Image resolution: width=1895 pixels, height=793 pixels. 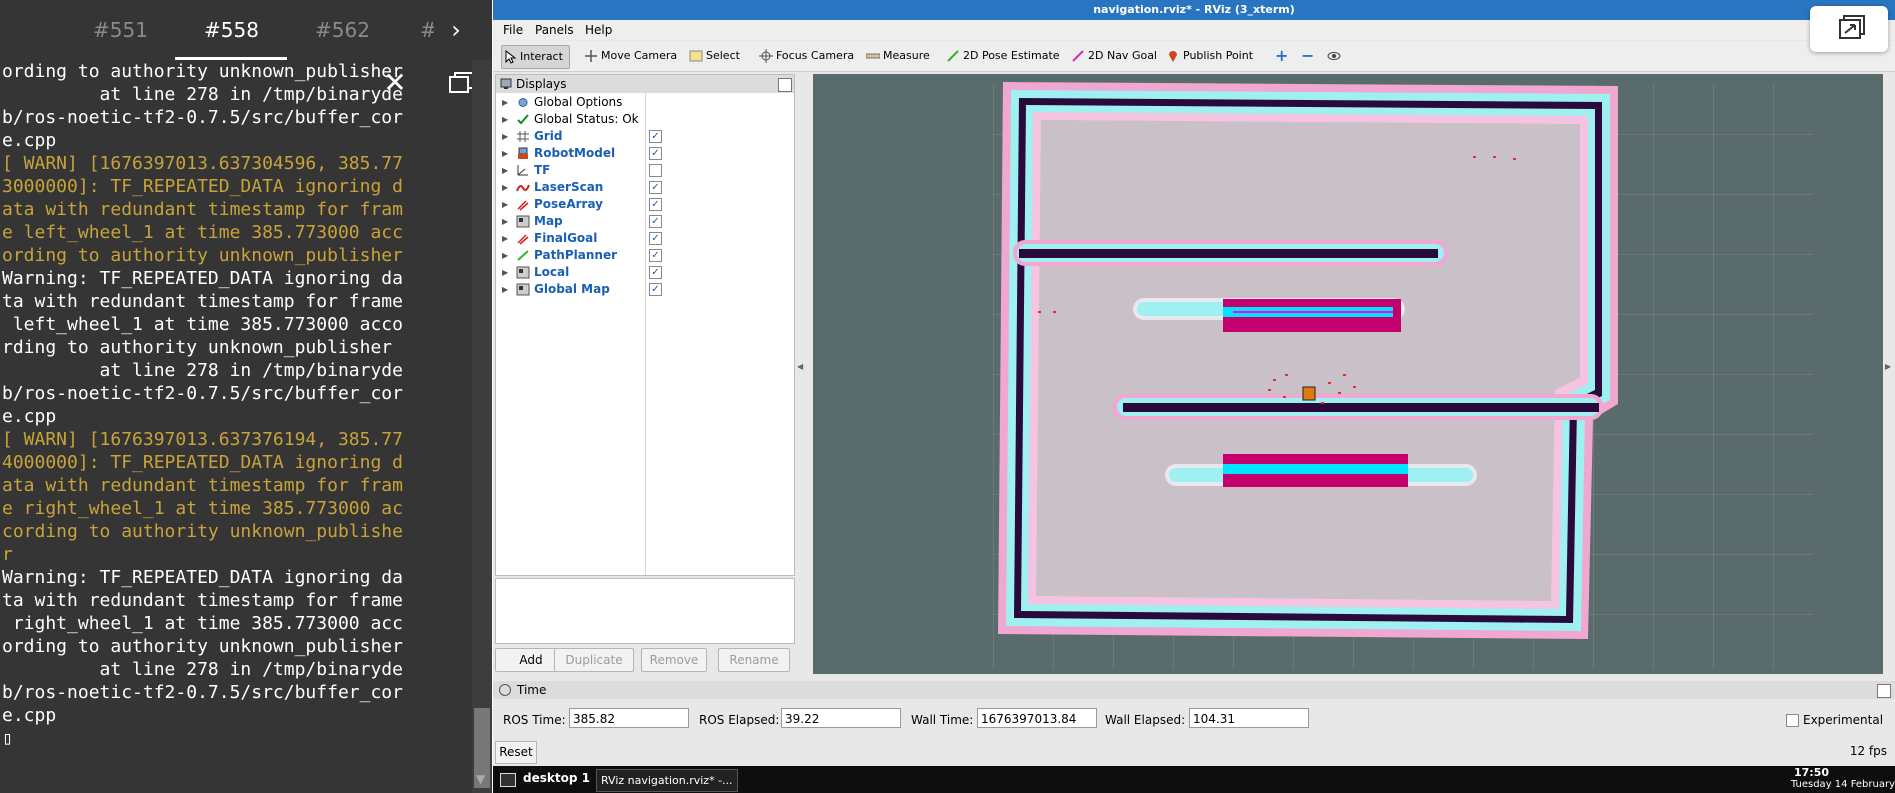 What do you see at coordinates (766, 56) in the screenshot?
I see `focus-icon` at bounding box center [766, 56].